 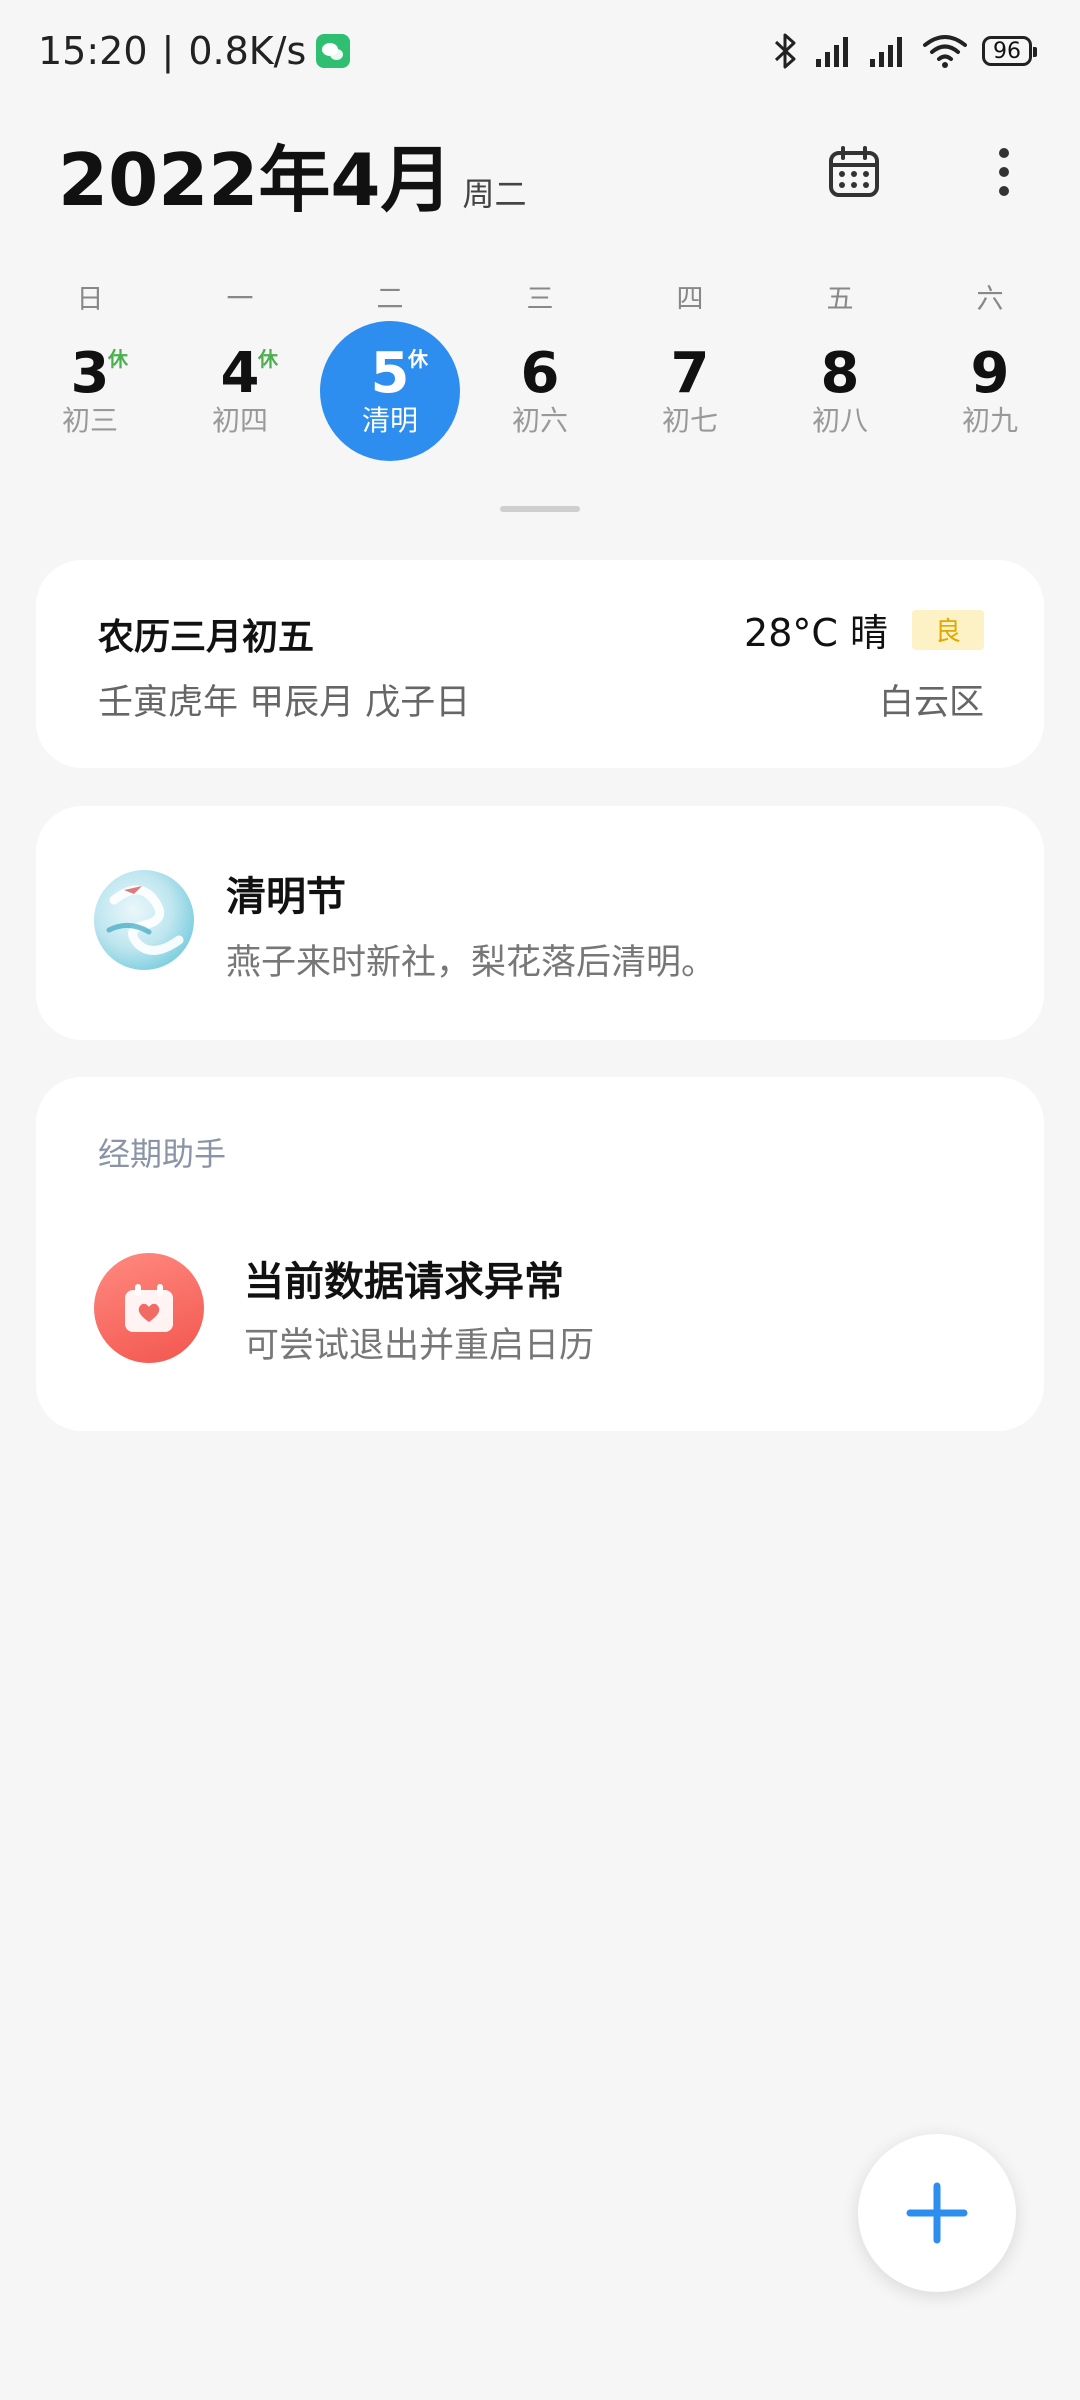 I want to click on calendar-icon, so click(x=854, y=171).